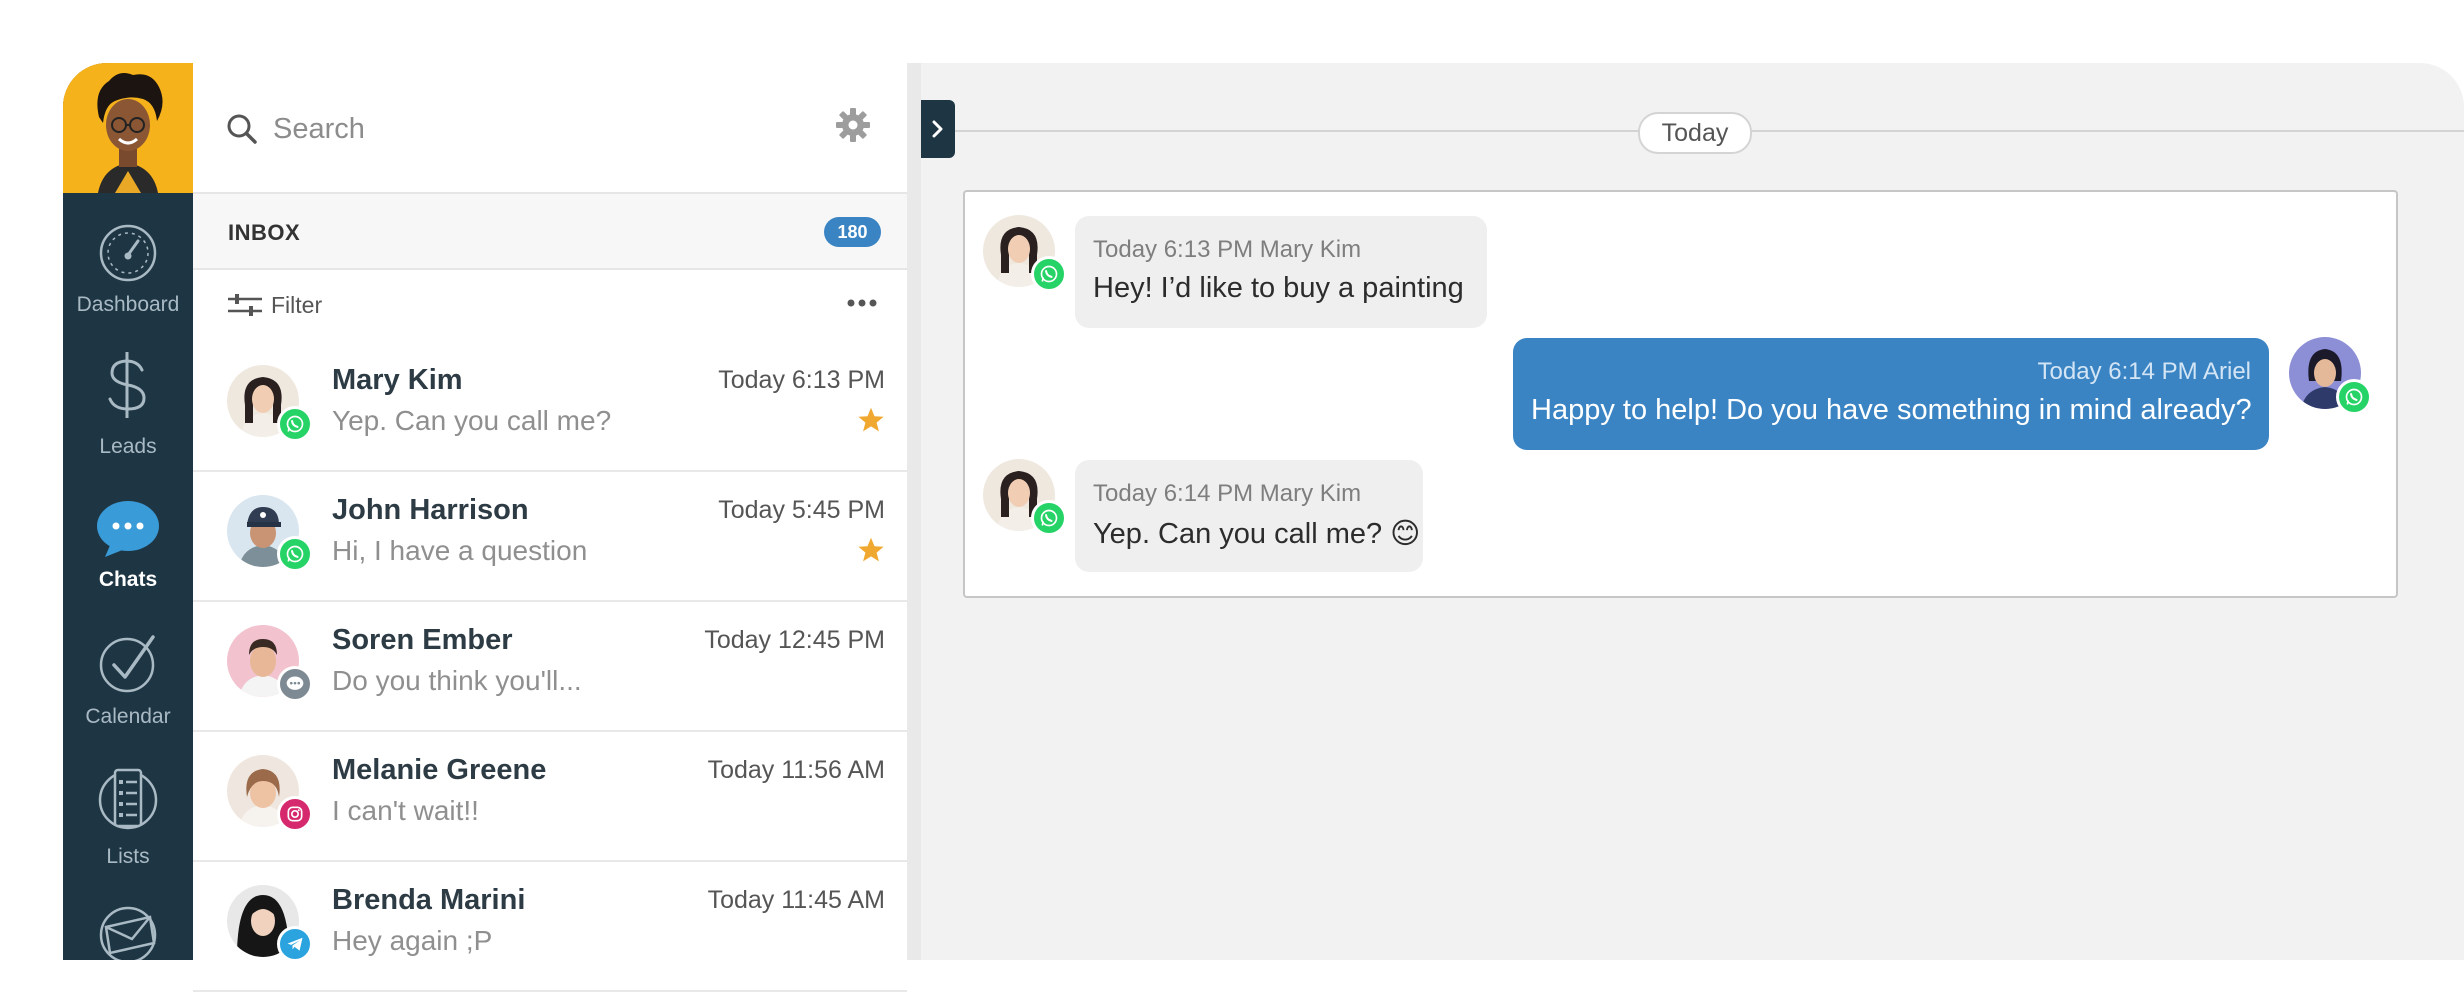 Image resolution: width=2464 pixels, height=992 pixels. What do you see at coordinates (472, 420) in the screenshot?
I see `chat-preview: Yep. Can you call me?` at bounding box center [472, 420].